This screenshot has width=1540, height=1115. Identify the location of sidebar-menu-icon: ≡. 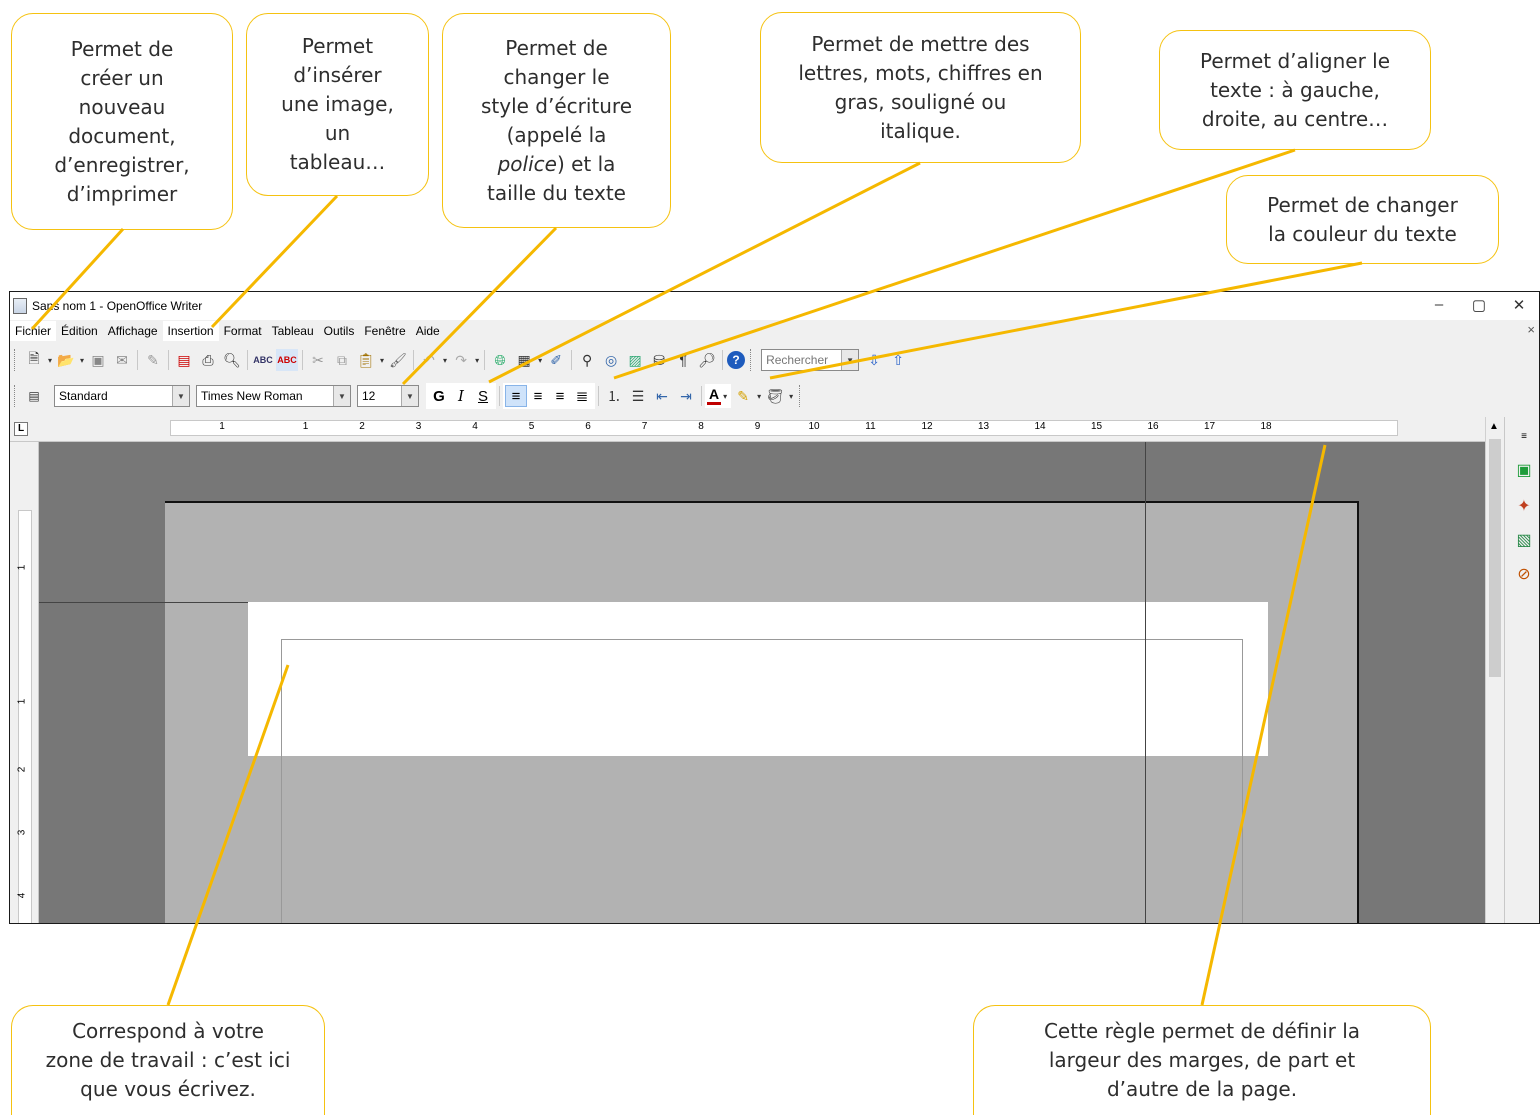
(1524, 436).